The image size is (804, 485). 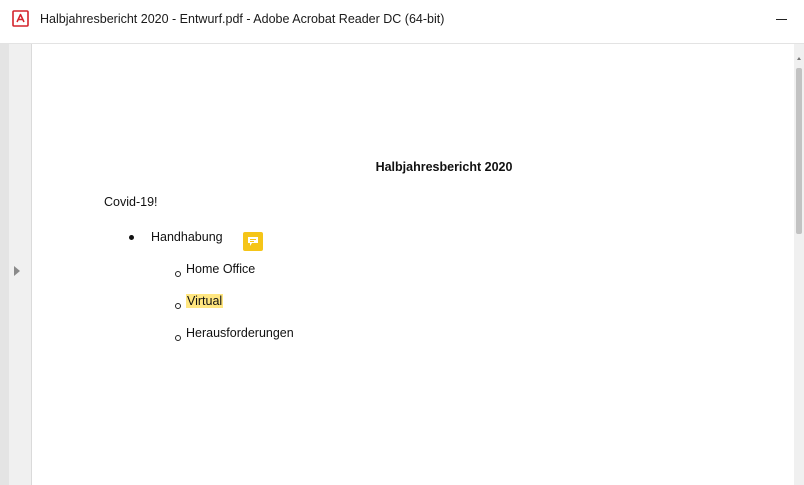 What do you see at coordinates (187, 237) in the screenshot?
I see `bullet-item-handhabung: Handhabung` at bounding box center [187, 237].